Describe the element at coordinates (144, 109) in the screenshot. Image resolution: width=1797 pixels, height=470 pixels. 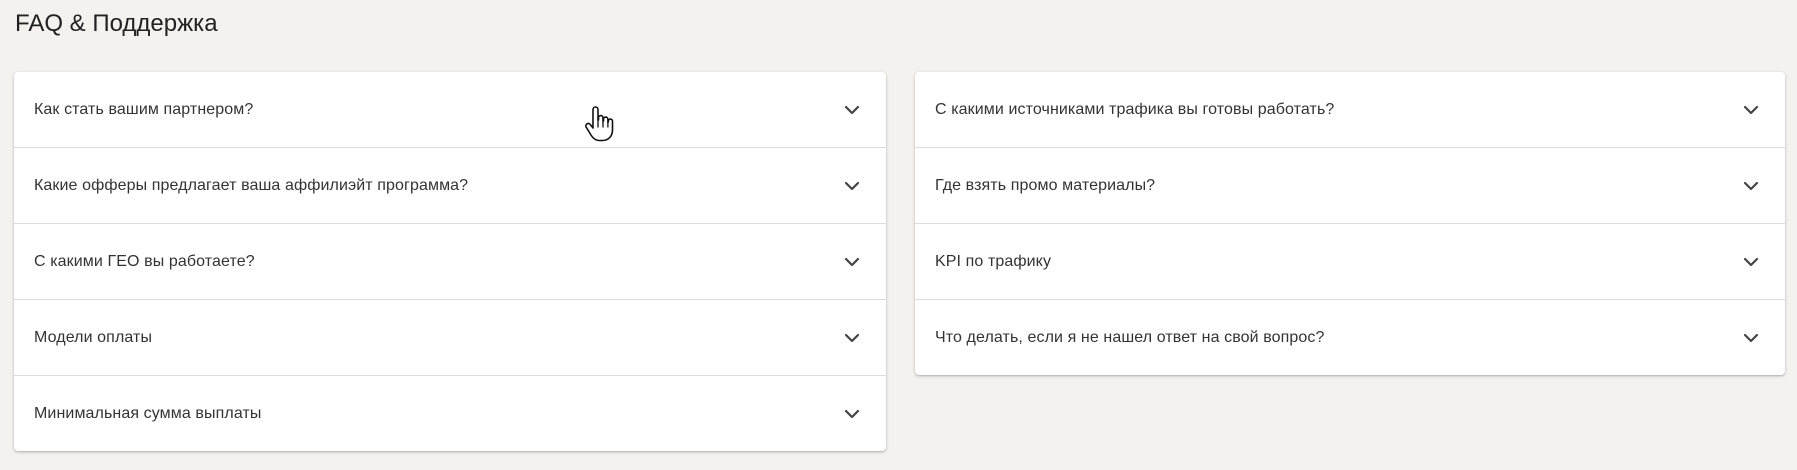
I see `faq-question-label: Как стать вашим партнером?` at that location.